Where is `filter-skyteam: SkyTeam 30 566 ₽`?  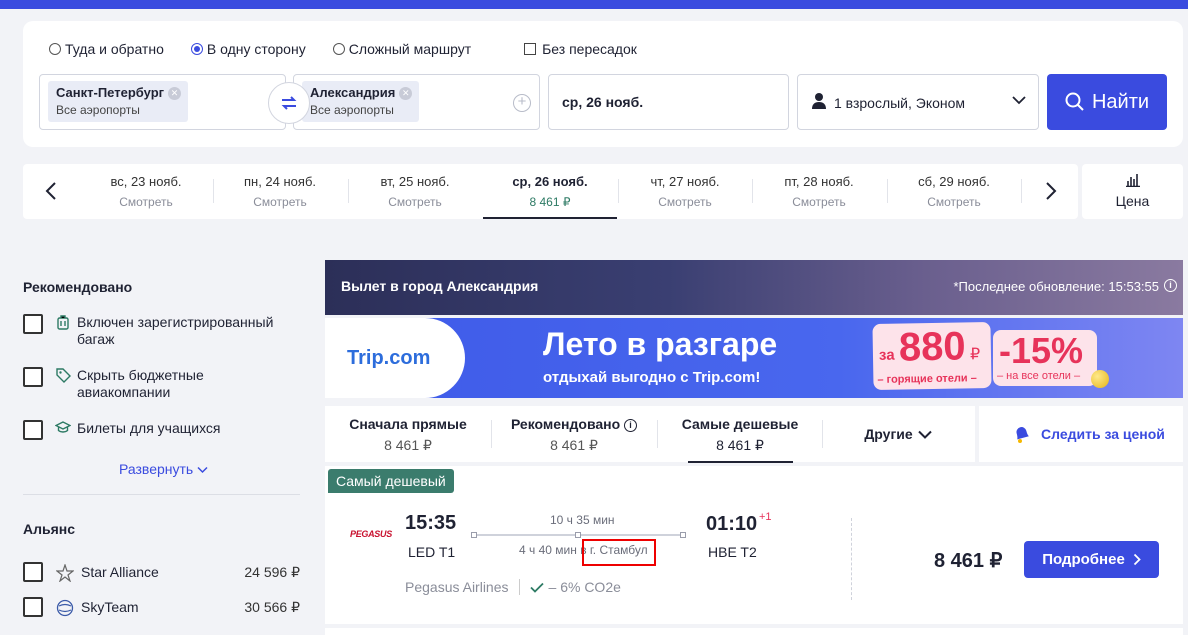
filter-skyteam: SkyTeam 30 566 ₽ is located at coordinates (161, 607).